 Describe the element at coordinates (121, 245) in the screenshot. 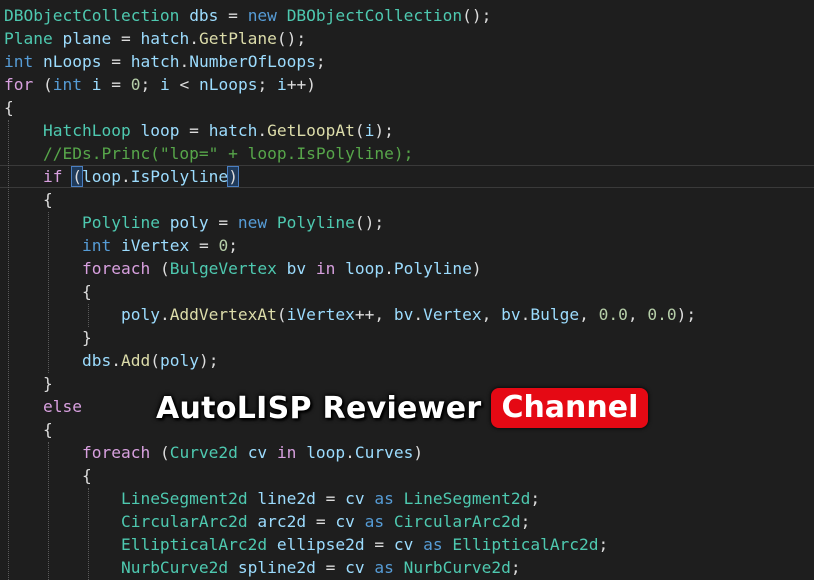

I see `code-line: int iVertex = 0;` at that location.